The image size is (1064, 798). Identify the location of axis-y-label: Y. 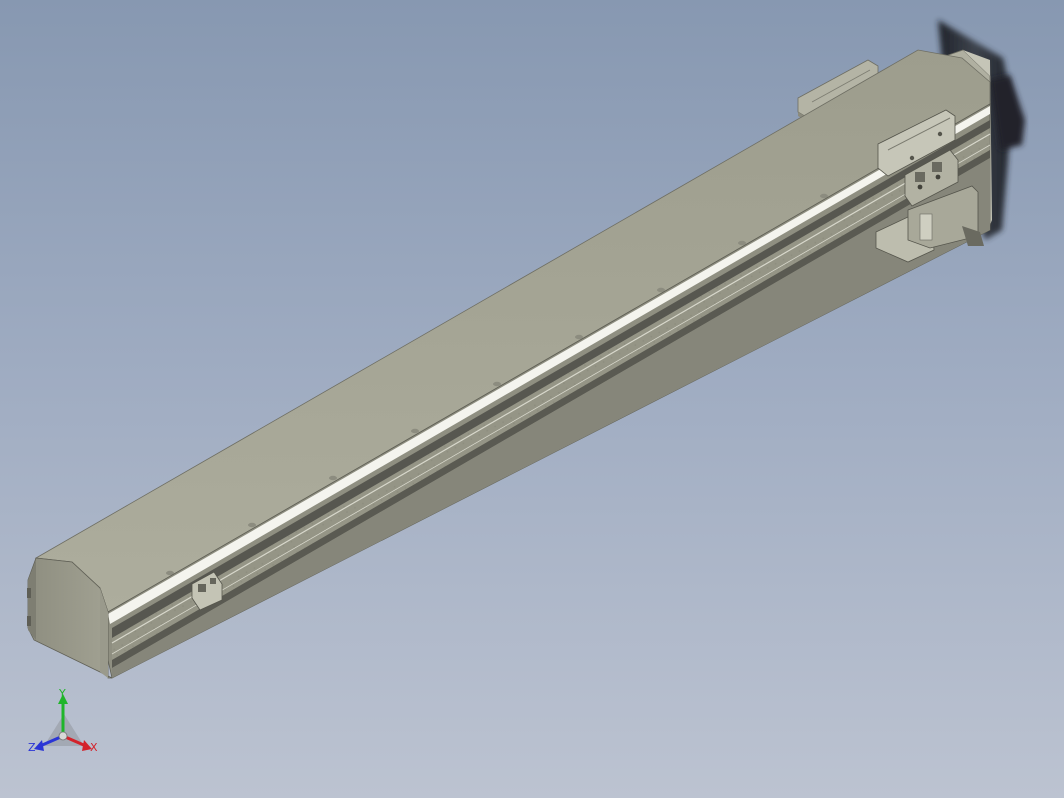
(62, 693).